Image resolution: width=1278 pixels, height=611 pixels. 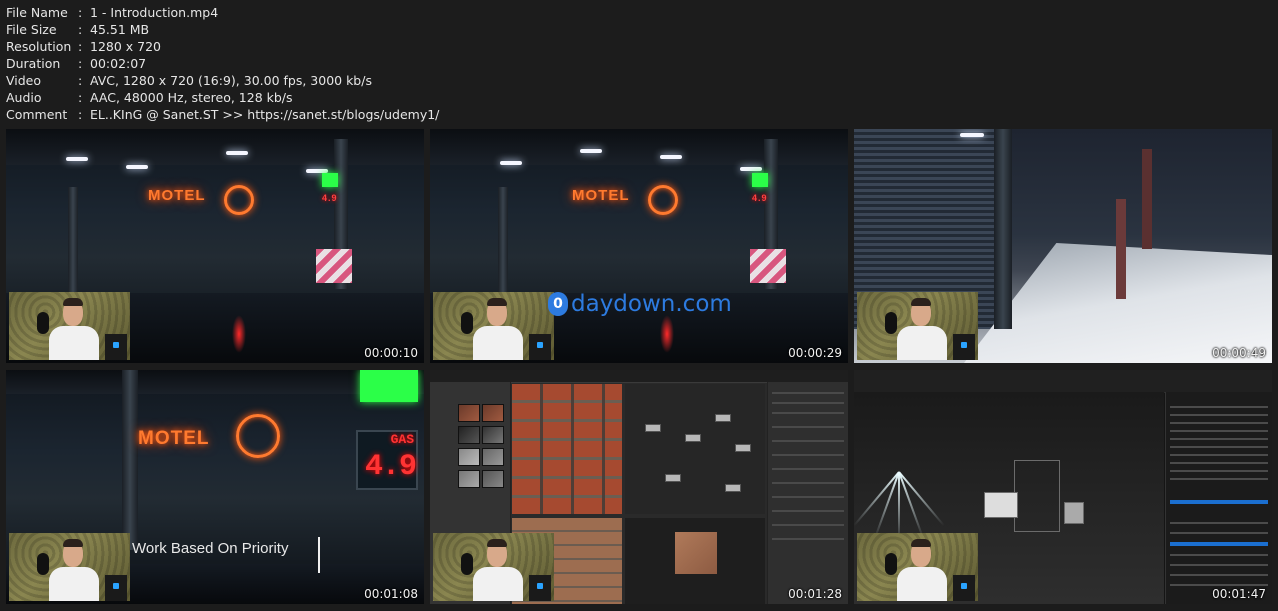 What do you see at coordinates (768, 266) in the screenshot?
I see `striped-barrier` at bounding box center [768, 266].